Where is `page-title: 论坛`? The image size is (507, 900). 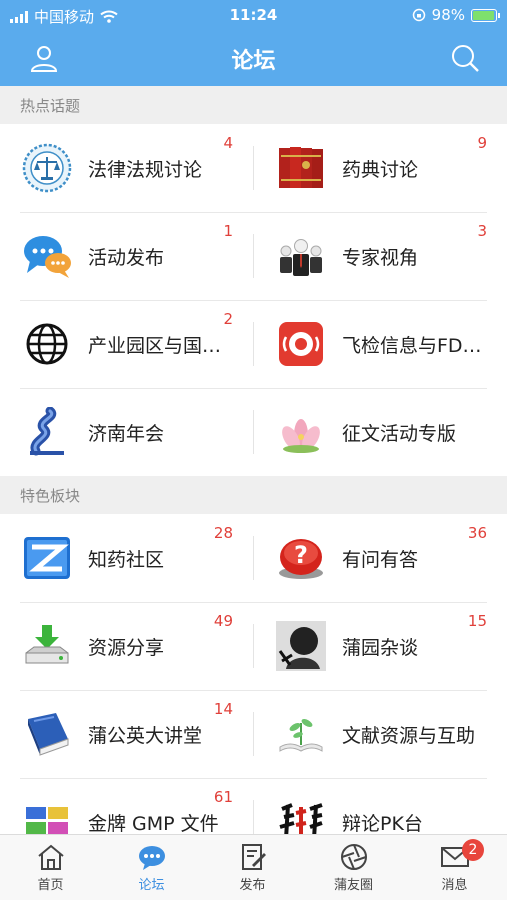 page-title: 论坛 is located at coordinates (253, 61).